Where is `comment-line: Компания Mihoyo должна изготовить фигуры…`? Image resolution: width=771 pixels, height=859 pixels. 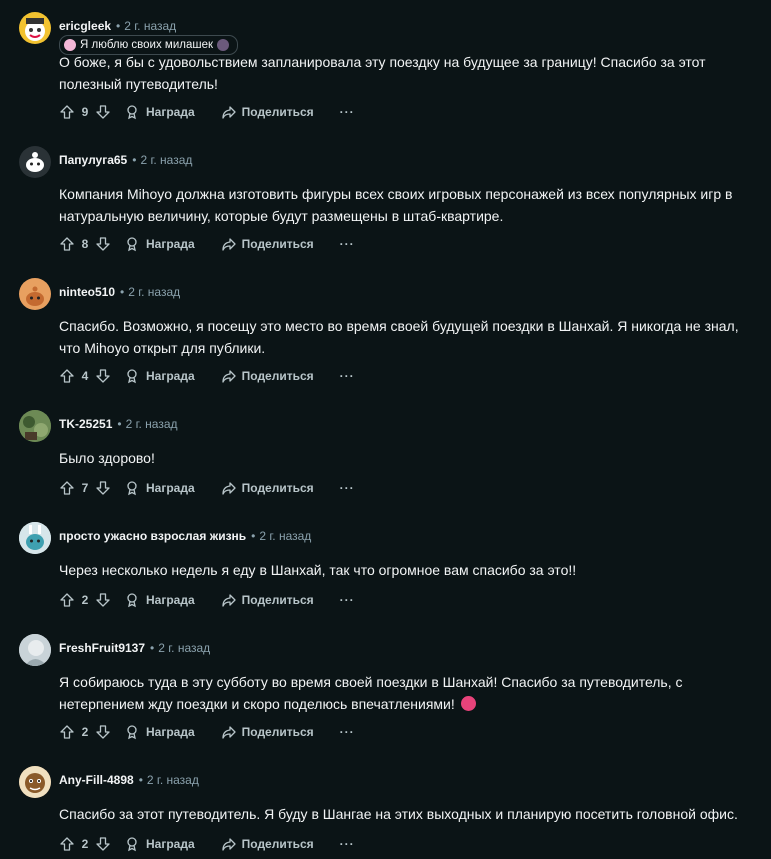
comment-line: Компания Mihoyo должна изготовить фигуры… is located at coordinates (396, 194).